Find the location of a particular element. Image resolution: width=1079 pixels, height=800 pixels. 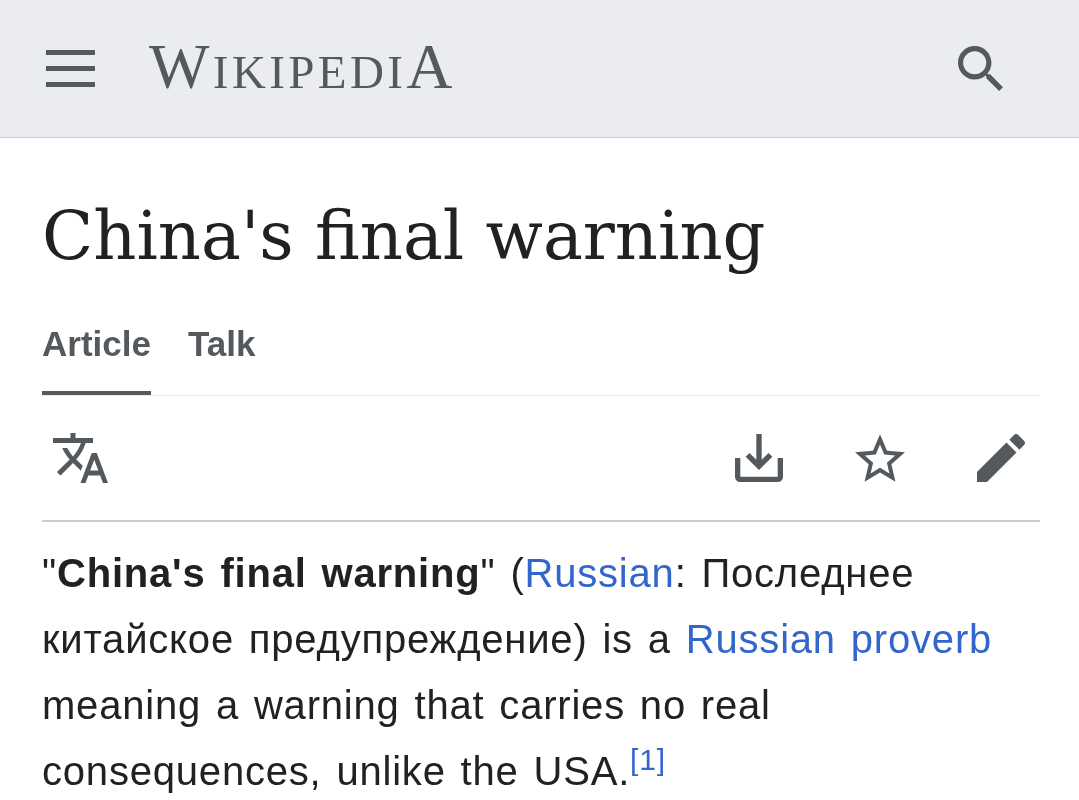

pencil-icon is located at coordinates (1001, 458).